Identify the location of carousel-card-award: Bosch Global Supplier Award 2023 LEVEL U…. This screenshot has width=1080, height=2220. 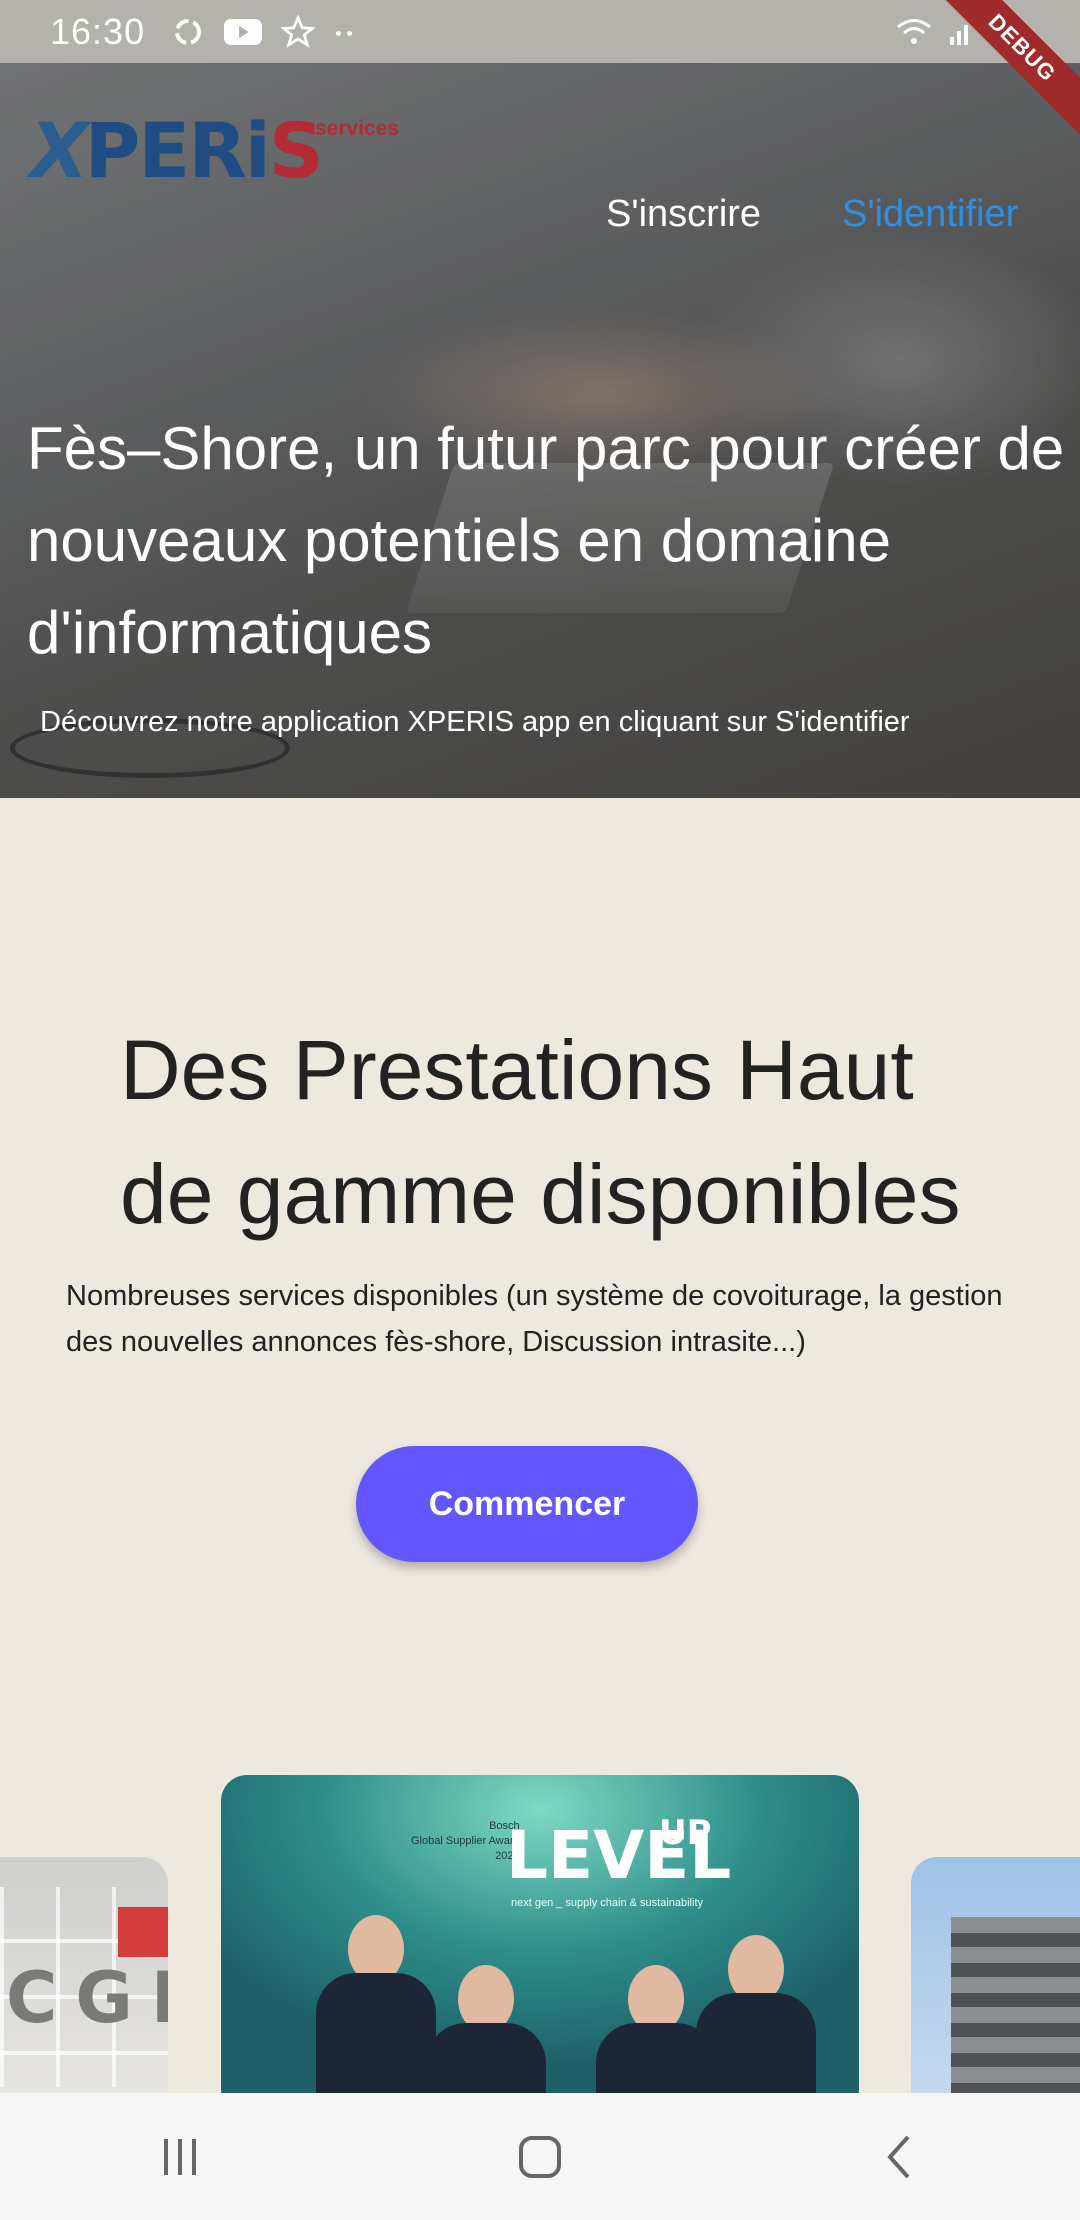
(540, 1935).